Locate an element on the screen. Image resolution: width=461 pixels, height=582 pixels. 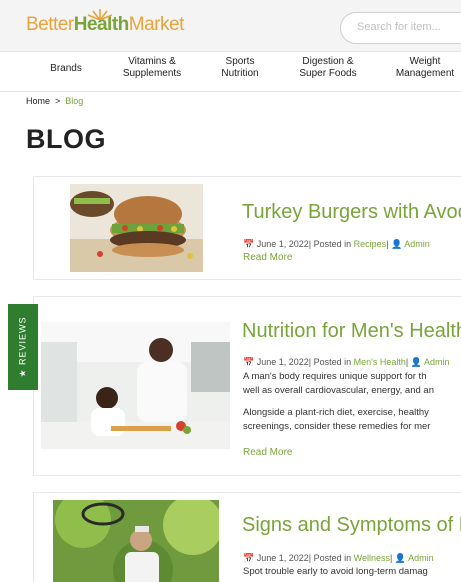
reviews-tab-label: ★ REVIEWS is located at coordinates (22, 347).